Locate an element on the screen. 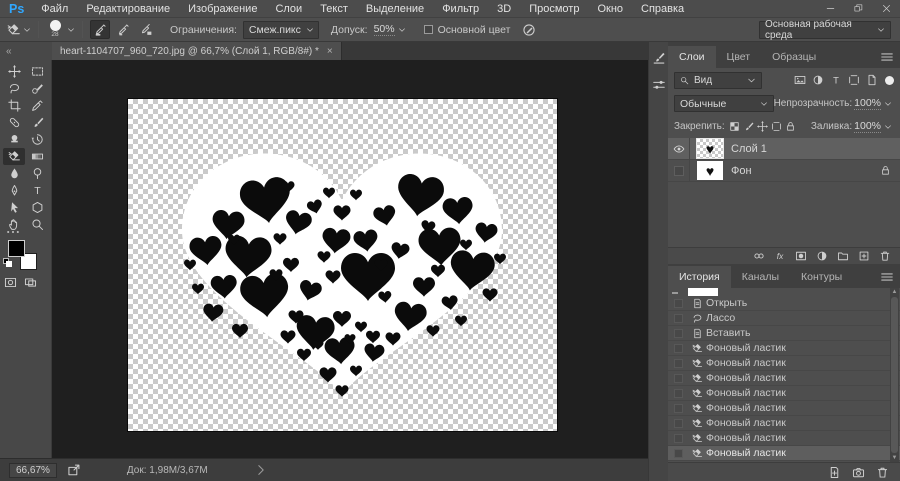  clone-stamp-tool is located at coordinates (14, 139).